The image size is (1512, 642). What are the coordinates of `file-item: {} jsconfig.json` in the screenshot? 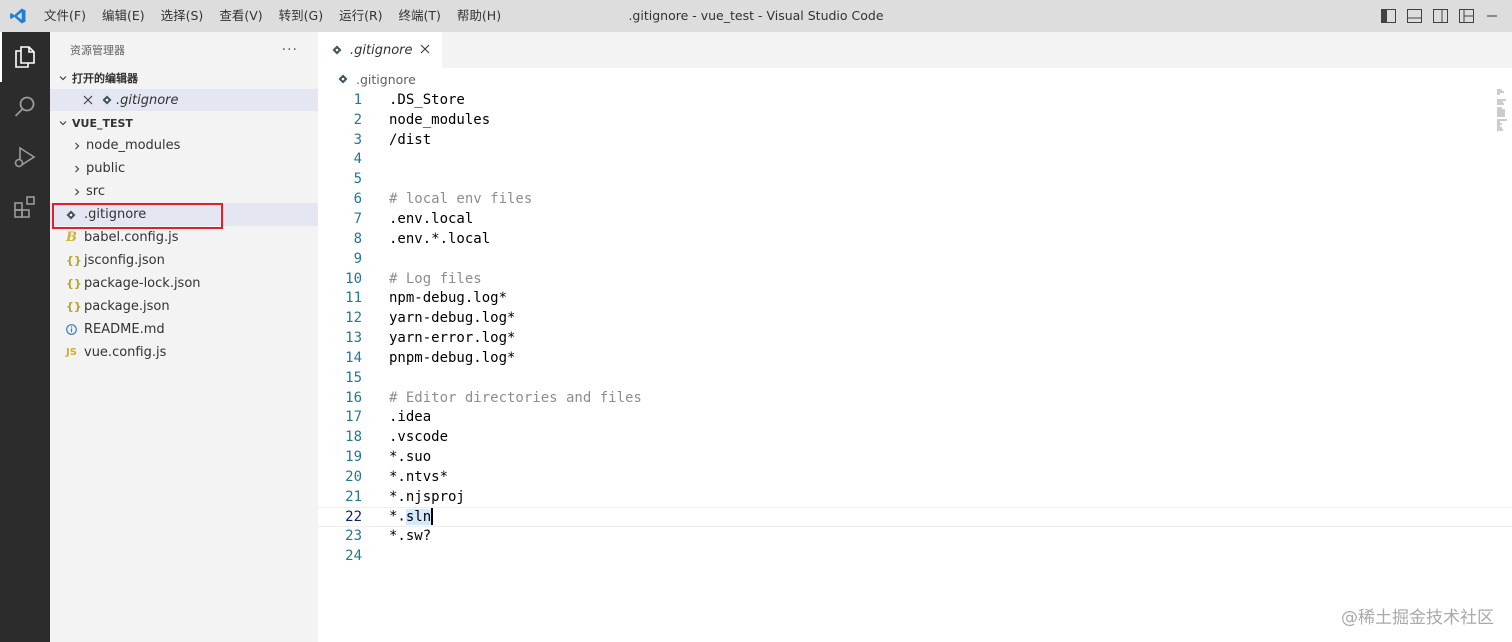 It's located at (184, 260).